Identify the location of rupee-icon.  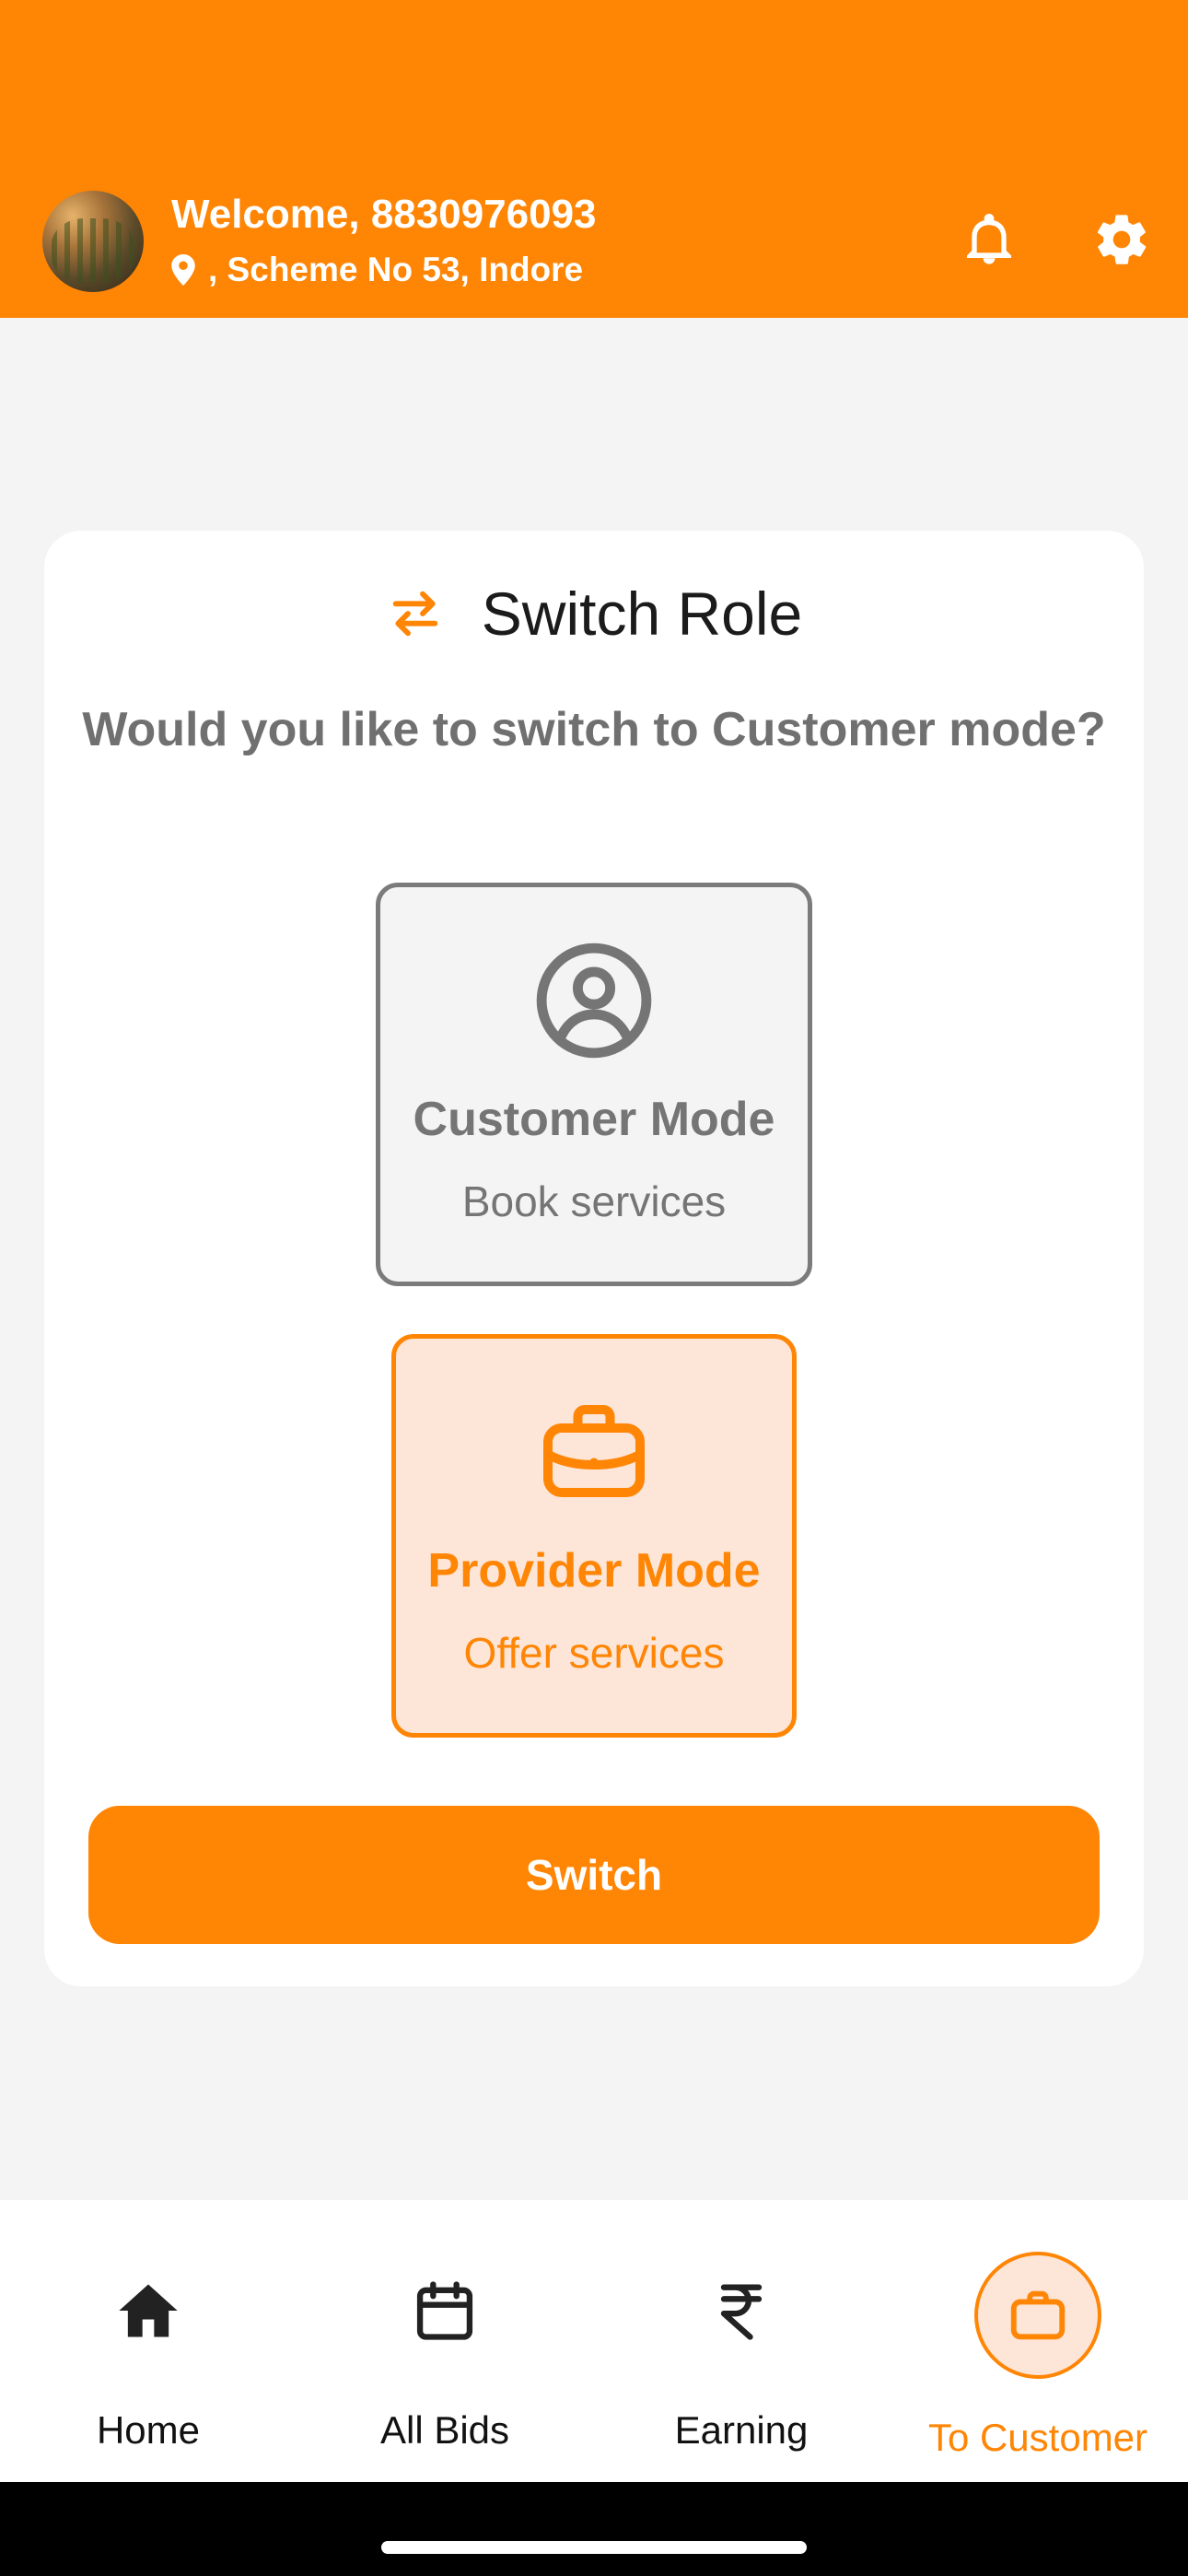
(741, 2312).